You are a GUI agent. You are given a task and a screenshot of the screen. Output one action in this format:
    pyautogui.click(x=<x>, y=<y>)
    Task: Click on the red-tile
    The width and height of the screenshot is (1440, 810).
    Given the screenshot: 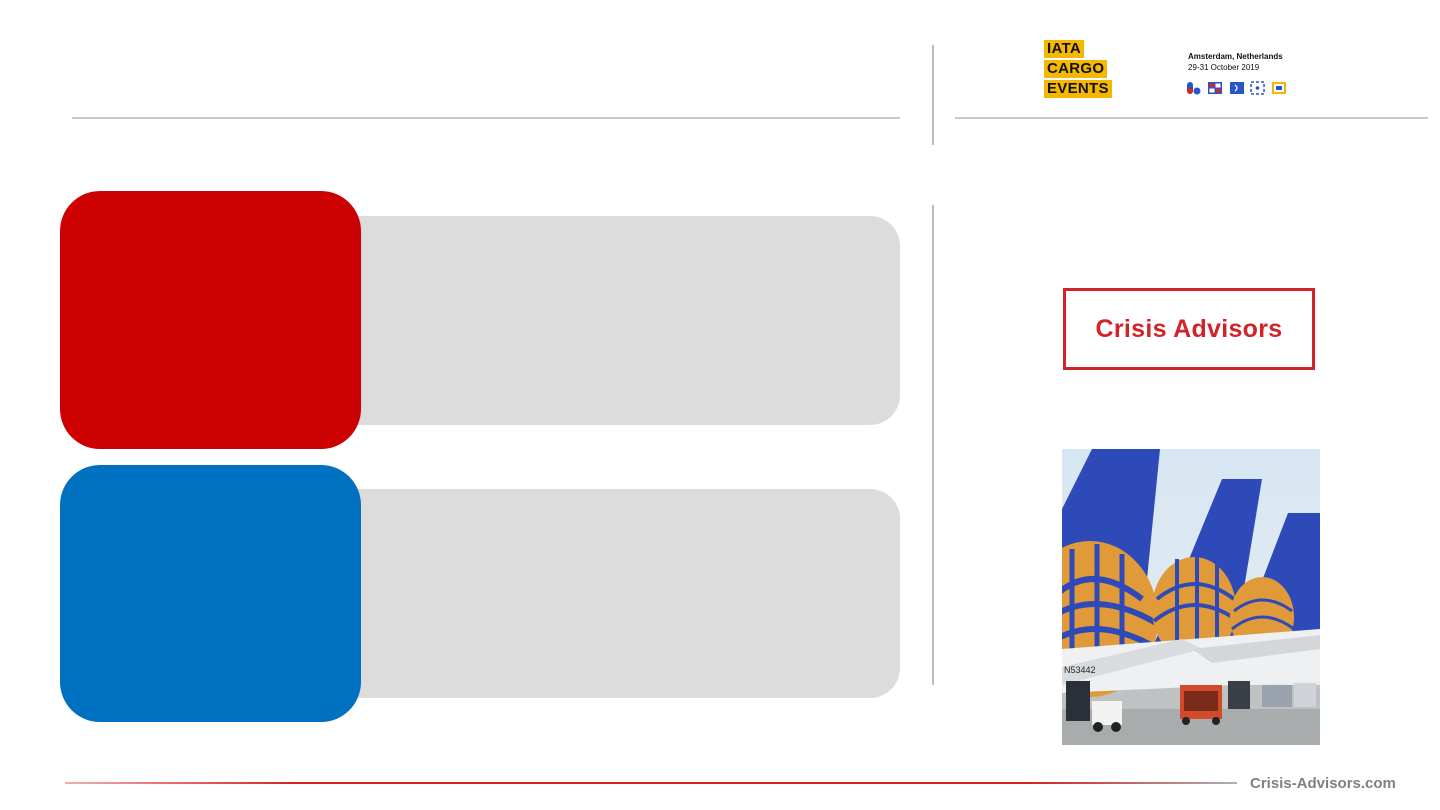 What is the action you would take?
    pyautogui.click(x=210, y=320)
    